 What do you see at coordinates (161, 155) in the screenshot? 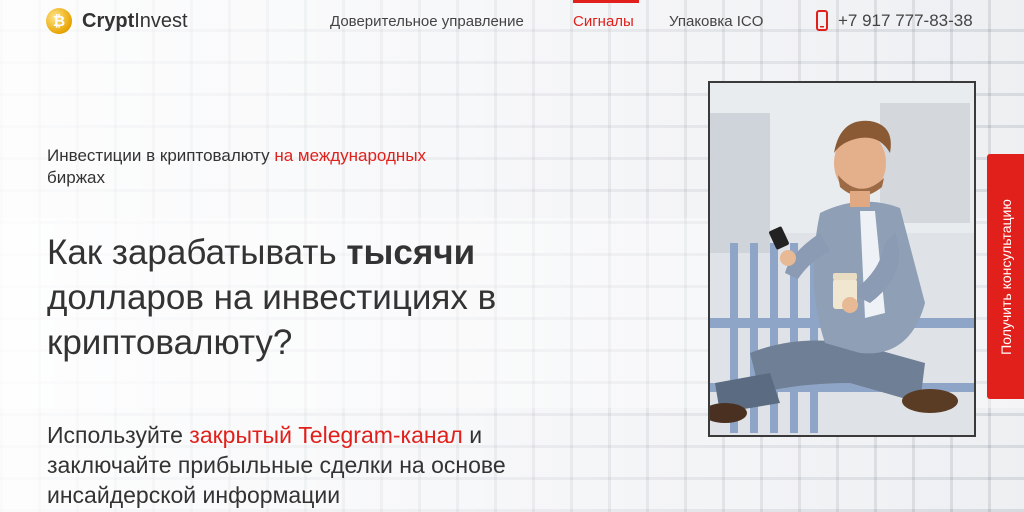
I see `subtitle-text: Инвестиции в криптовалюту` at bounding box center [161, 155].